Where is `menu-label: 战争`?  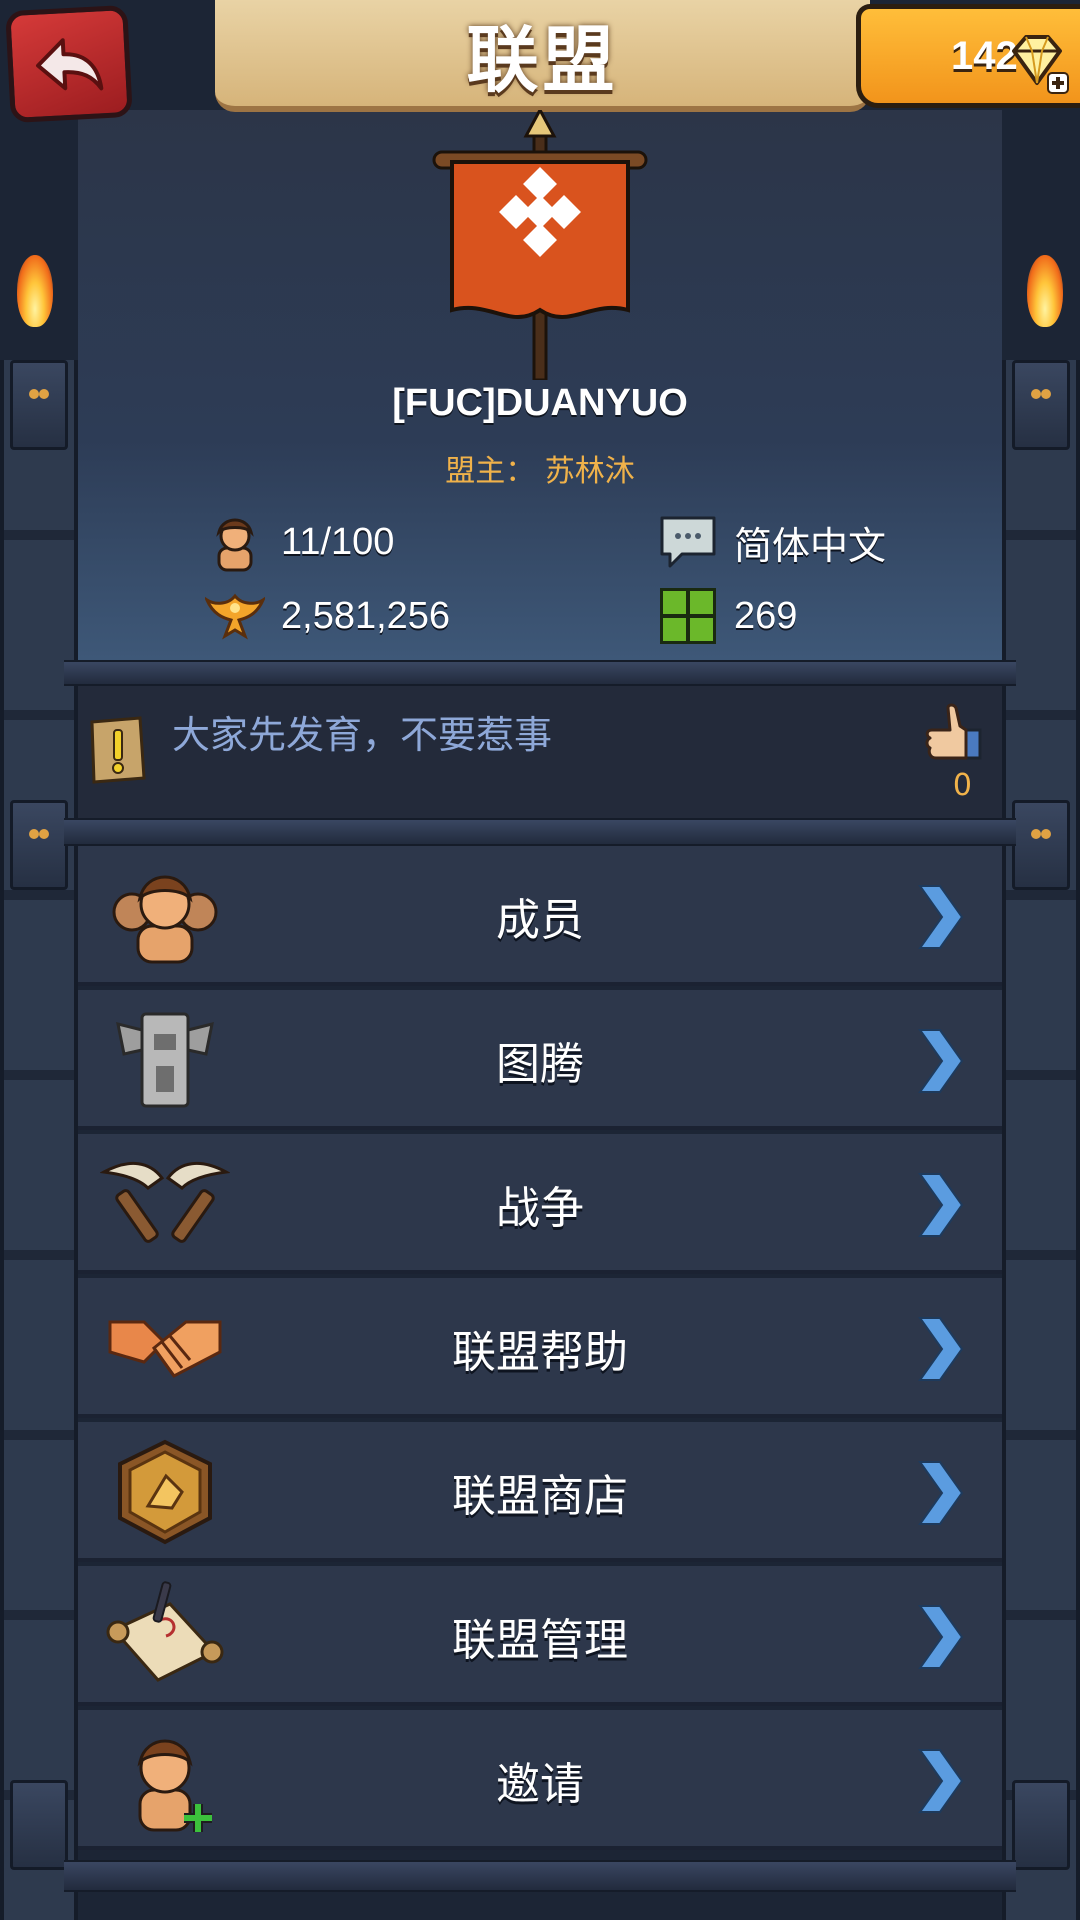 menu-label: 战争 is located at coordinates (540, 1208).